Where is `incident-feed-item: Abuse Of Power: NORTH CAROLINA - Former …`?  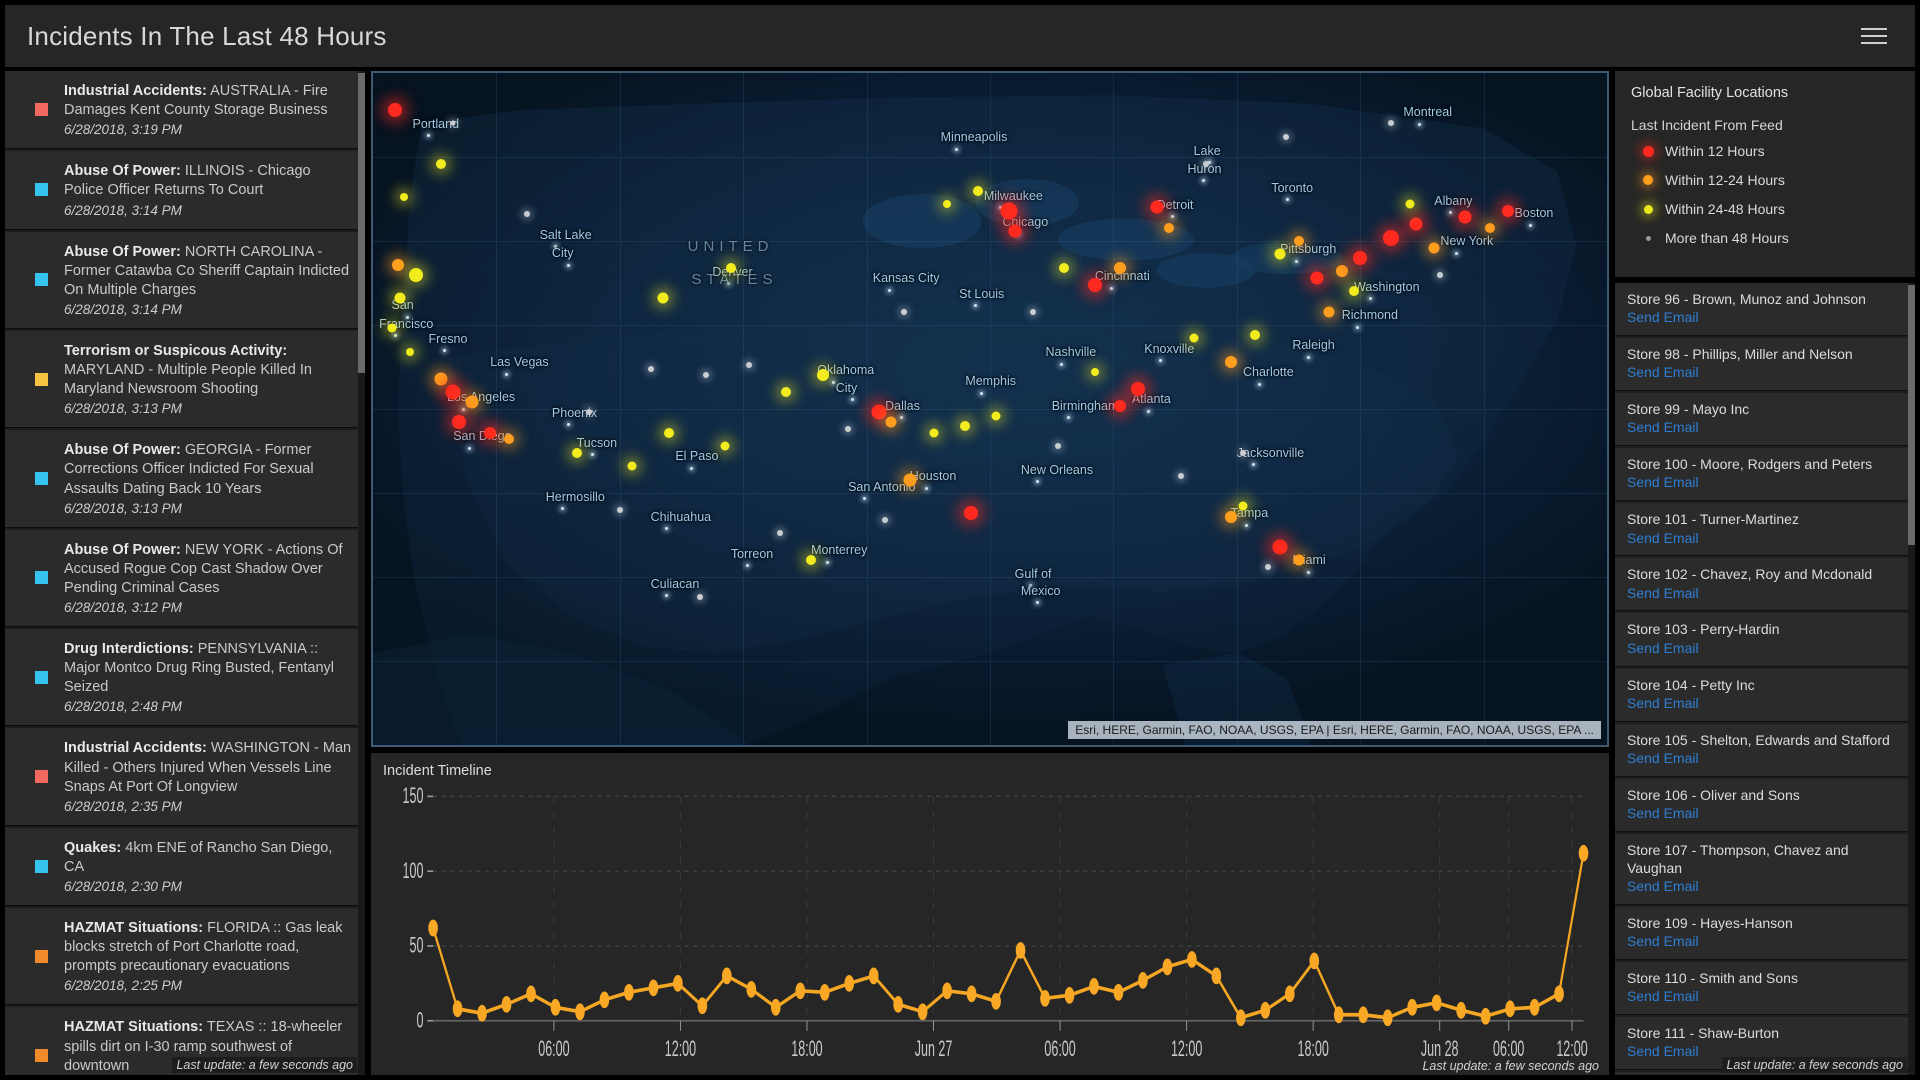
incident-feed-item: Abuse Of Power: NORTH CAROLINA - Former … is located at coordinates (185, 280).